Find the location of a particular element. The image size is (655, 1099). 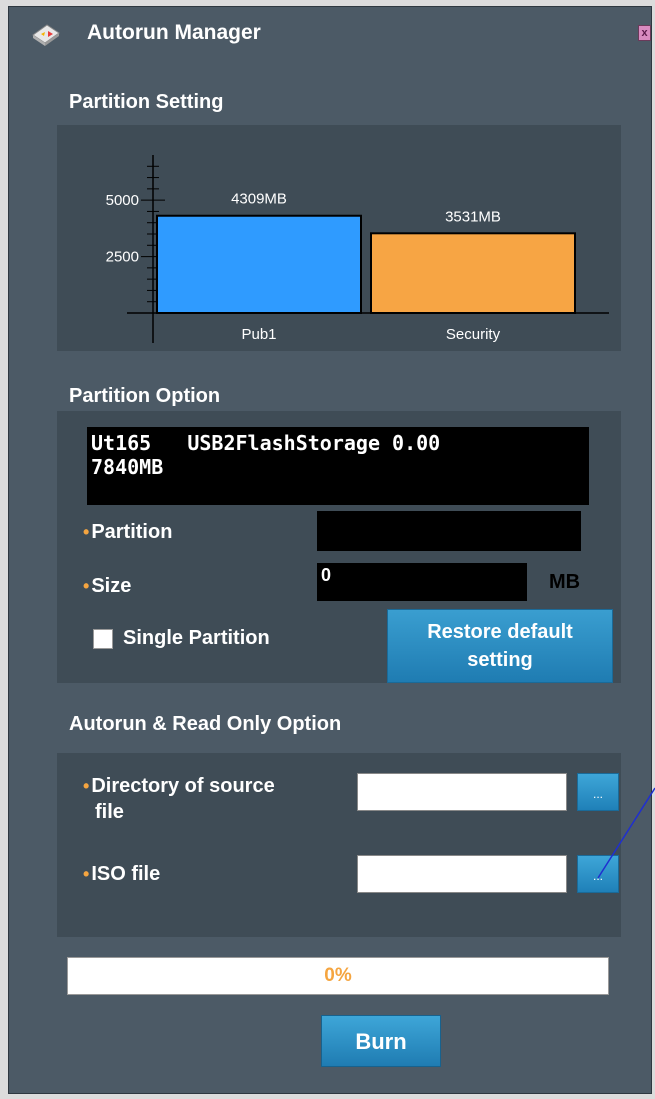

partition-label-row: • Partition is located at coordinates (127, 532).